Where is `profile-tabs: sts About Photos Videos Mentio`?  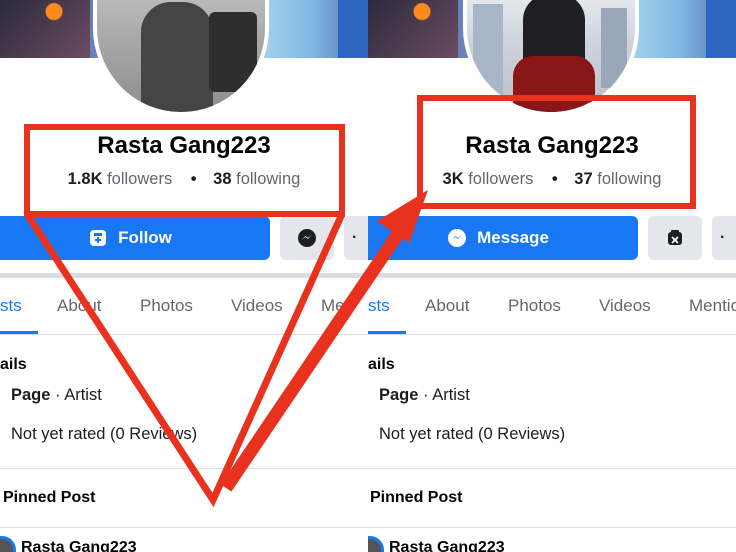
profile-tabs: sts About Photos Videos Mentio is located at coordinates (552, 306).